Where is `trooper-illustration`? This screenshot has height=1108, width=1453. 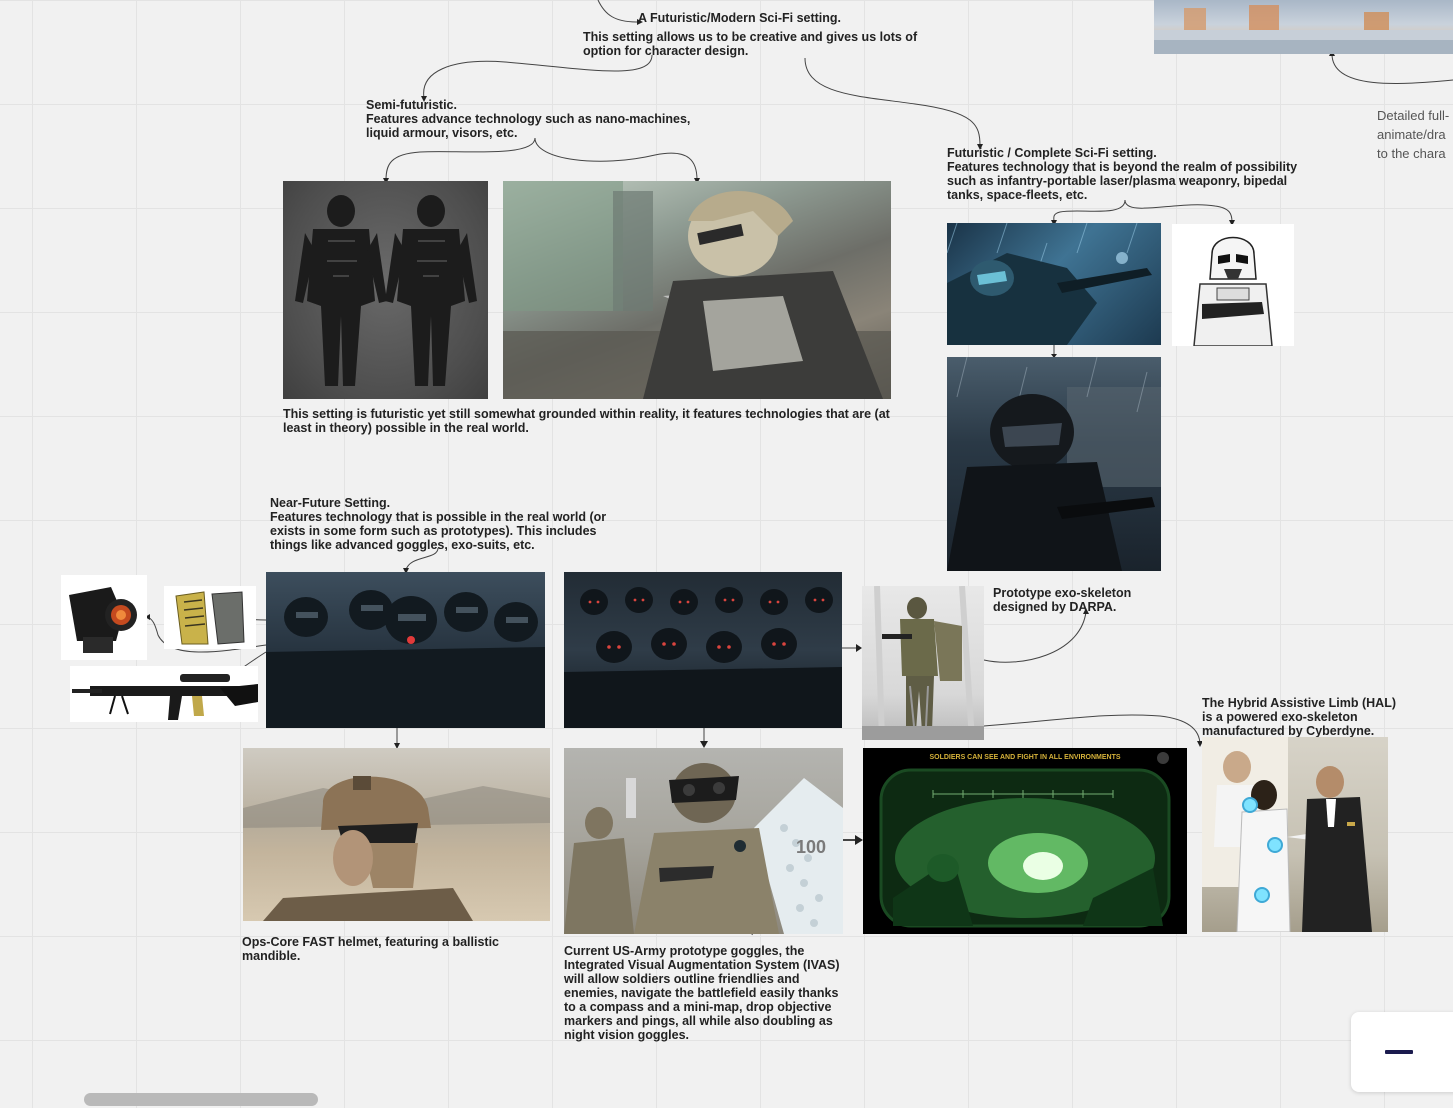 trooper-illustration is located at coordinates (1233, 291).